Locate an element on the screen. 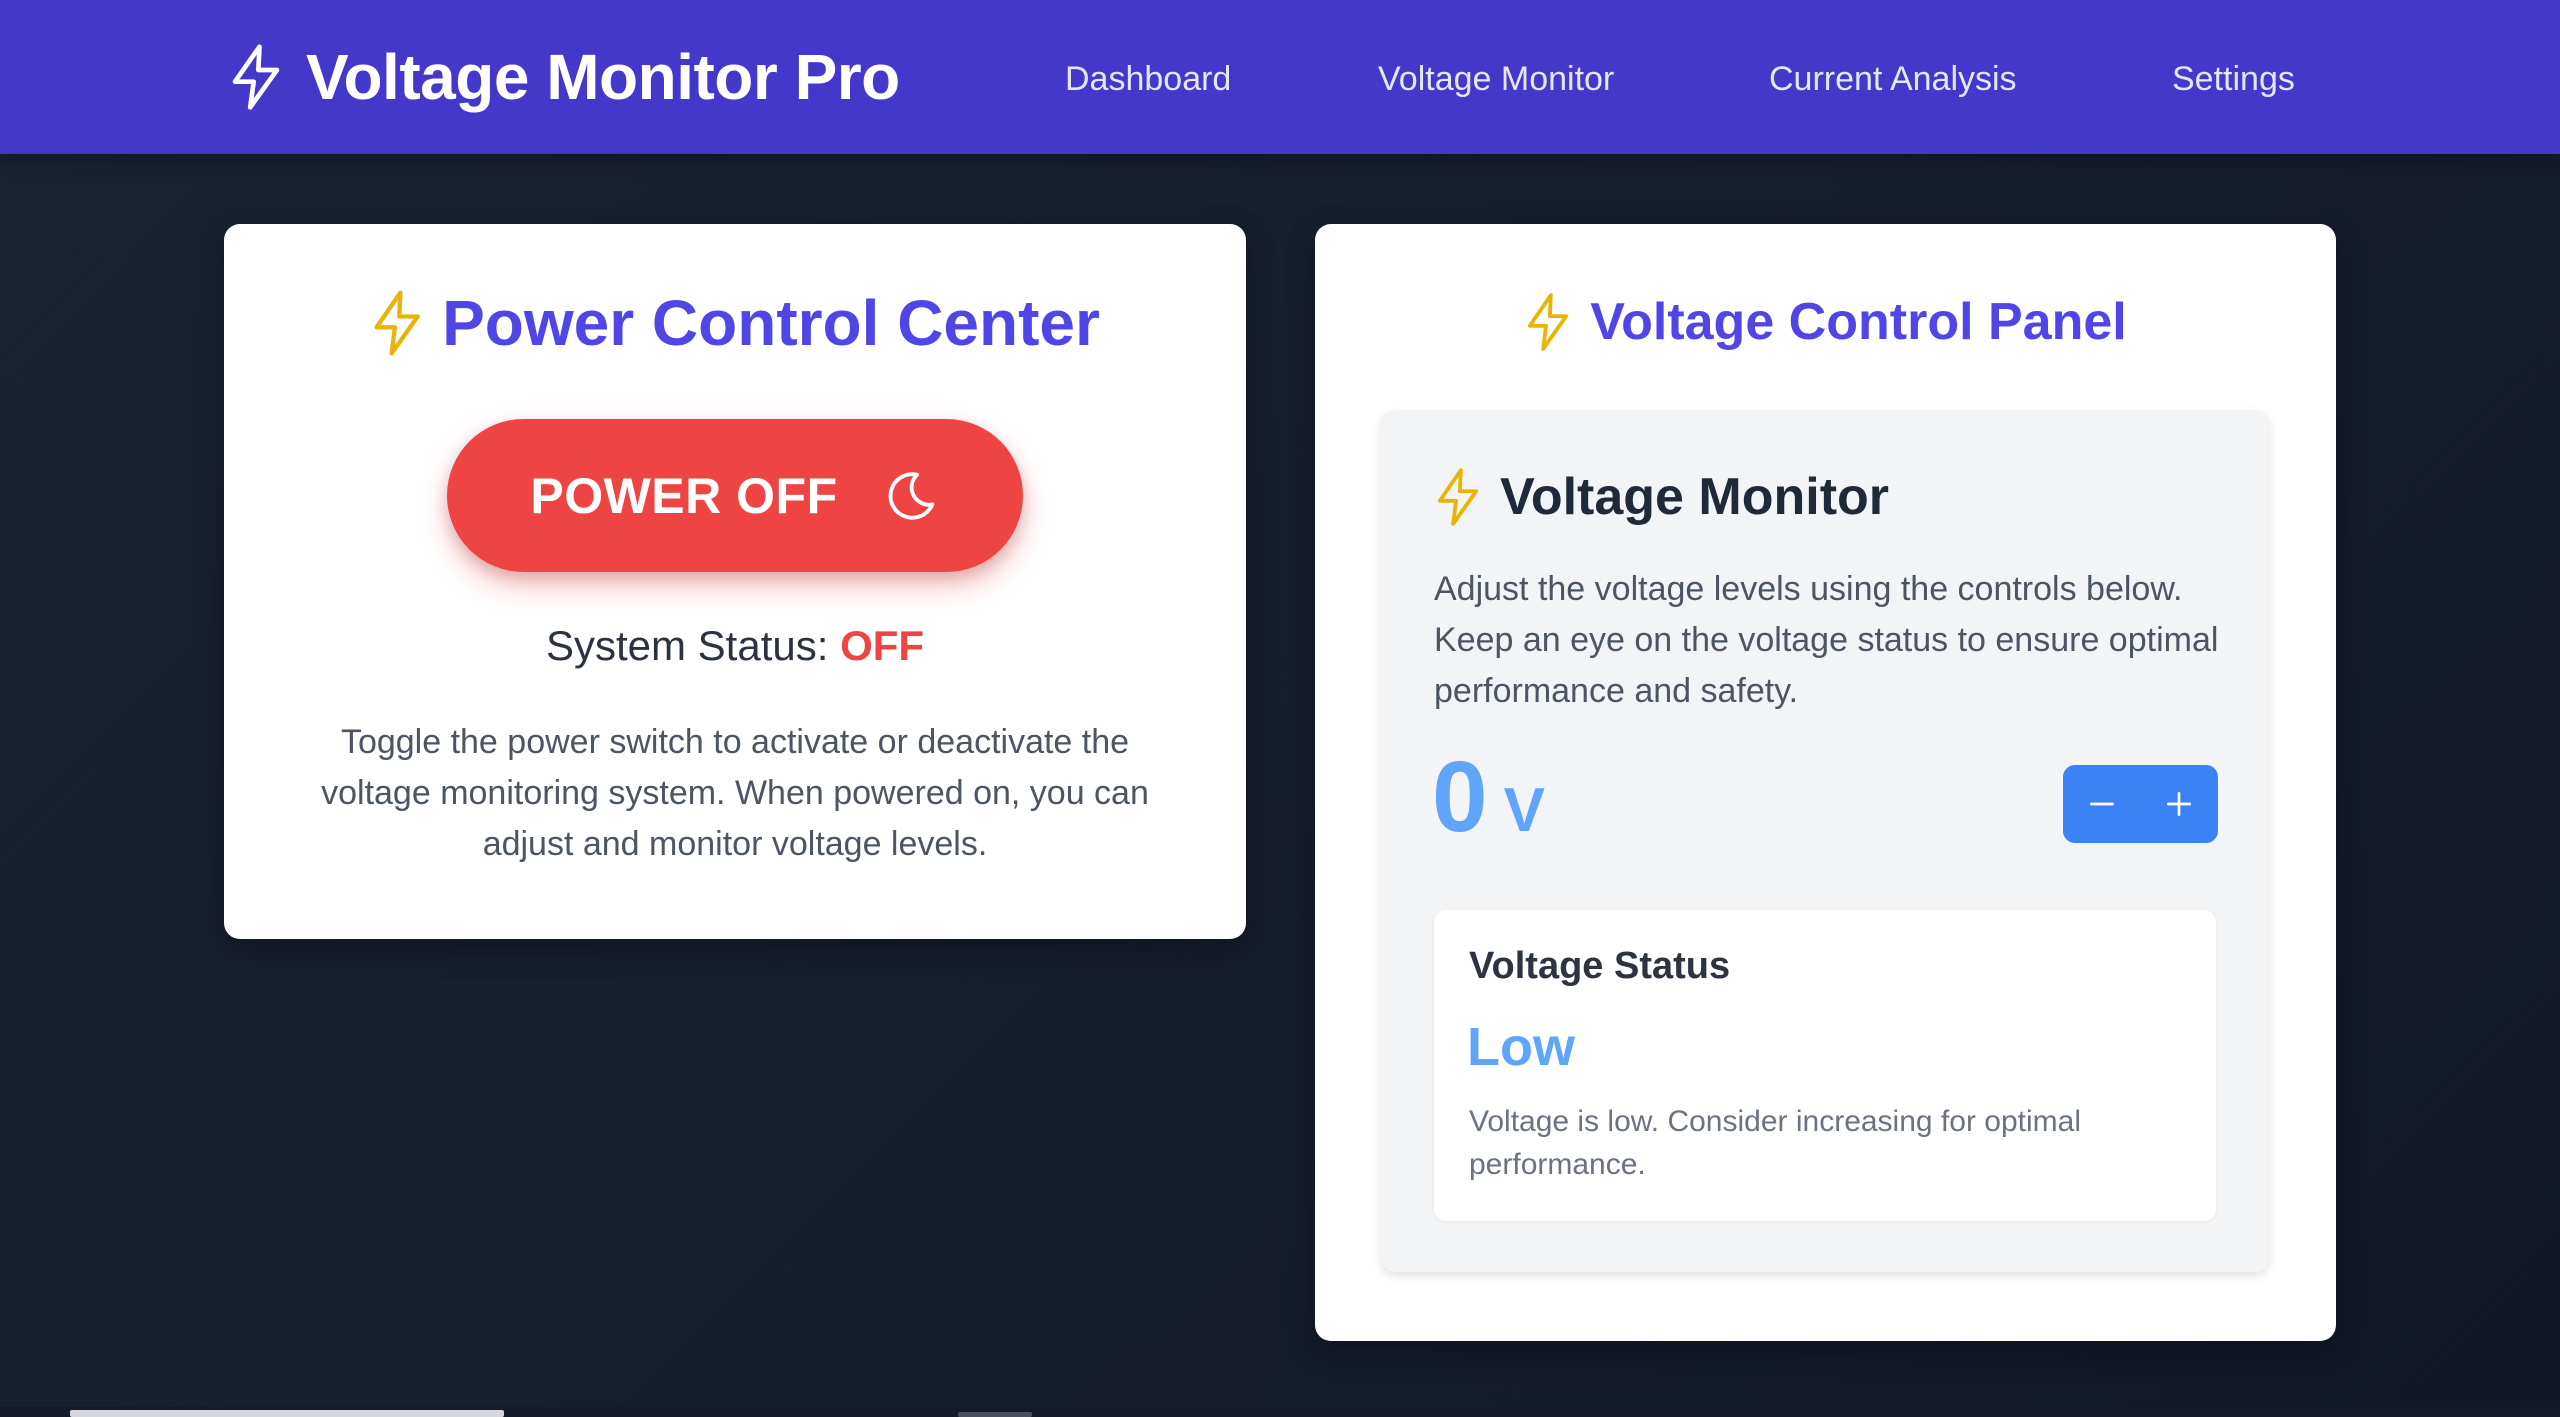 The image size is (2560, 1417). voltage-monitor-header: Voltage Monitor is located at coordinates (1661, 497).